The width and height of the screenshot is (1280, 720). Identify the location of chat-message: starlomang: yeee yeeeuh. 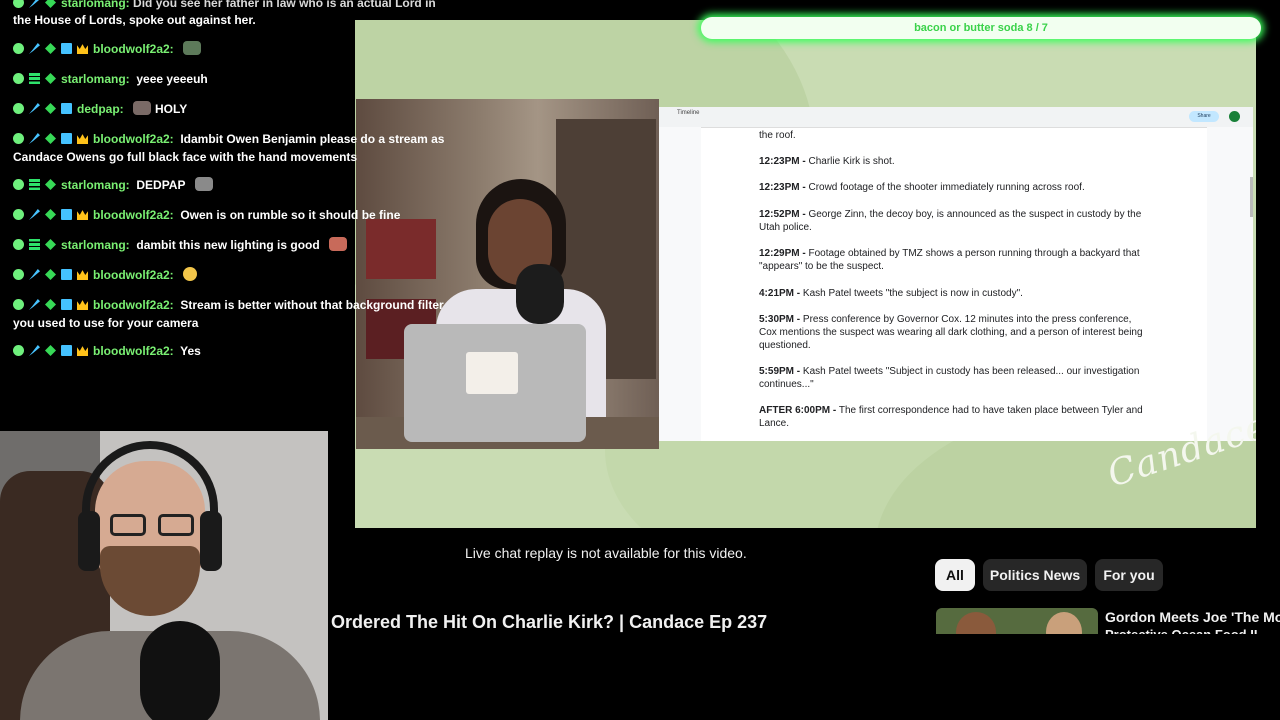
(233, 79).